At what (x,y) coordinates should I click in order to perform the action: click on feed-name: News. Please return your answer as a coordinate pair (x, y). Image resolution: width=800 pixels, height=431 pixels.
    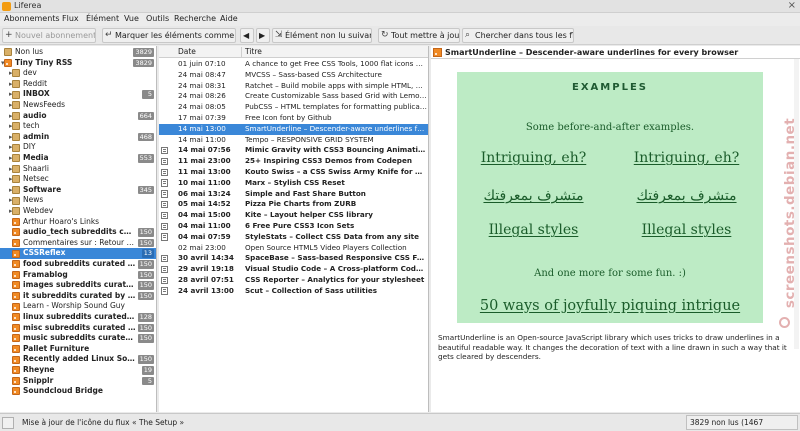
    Looking at the image, I should click on (33, 200).